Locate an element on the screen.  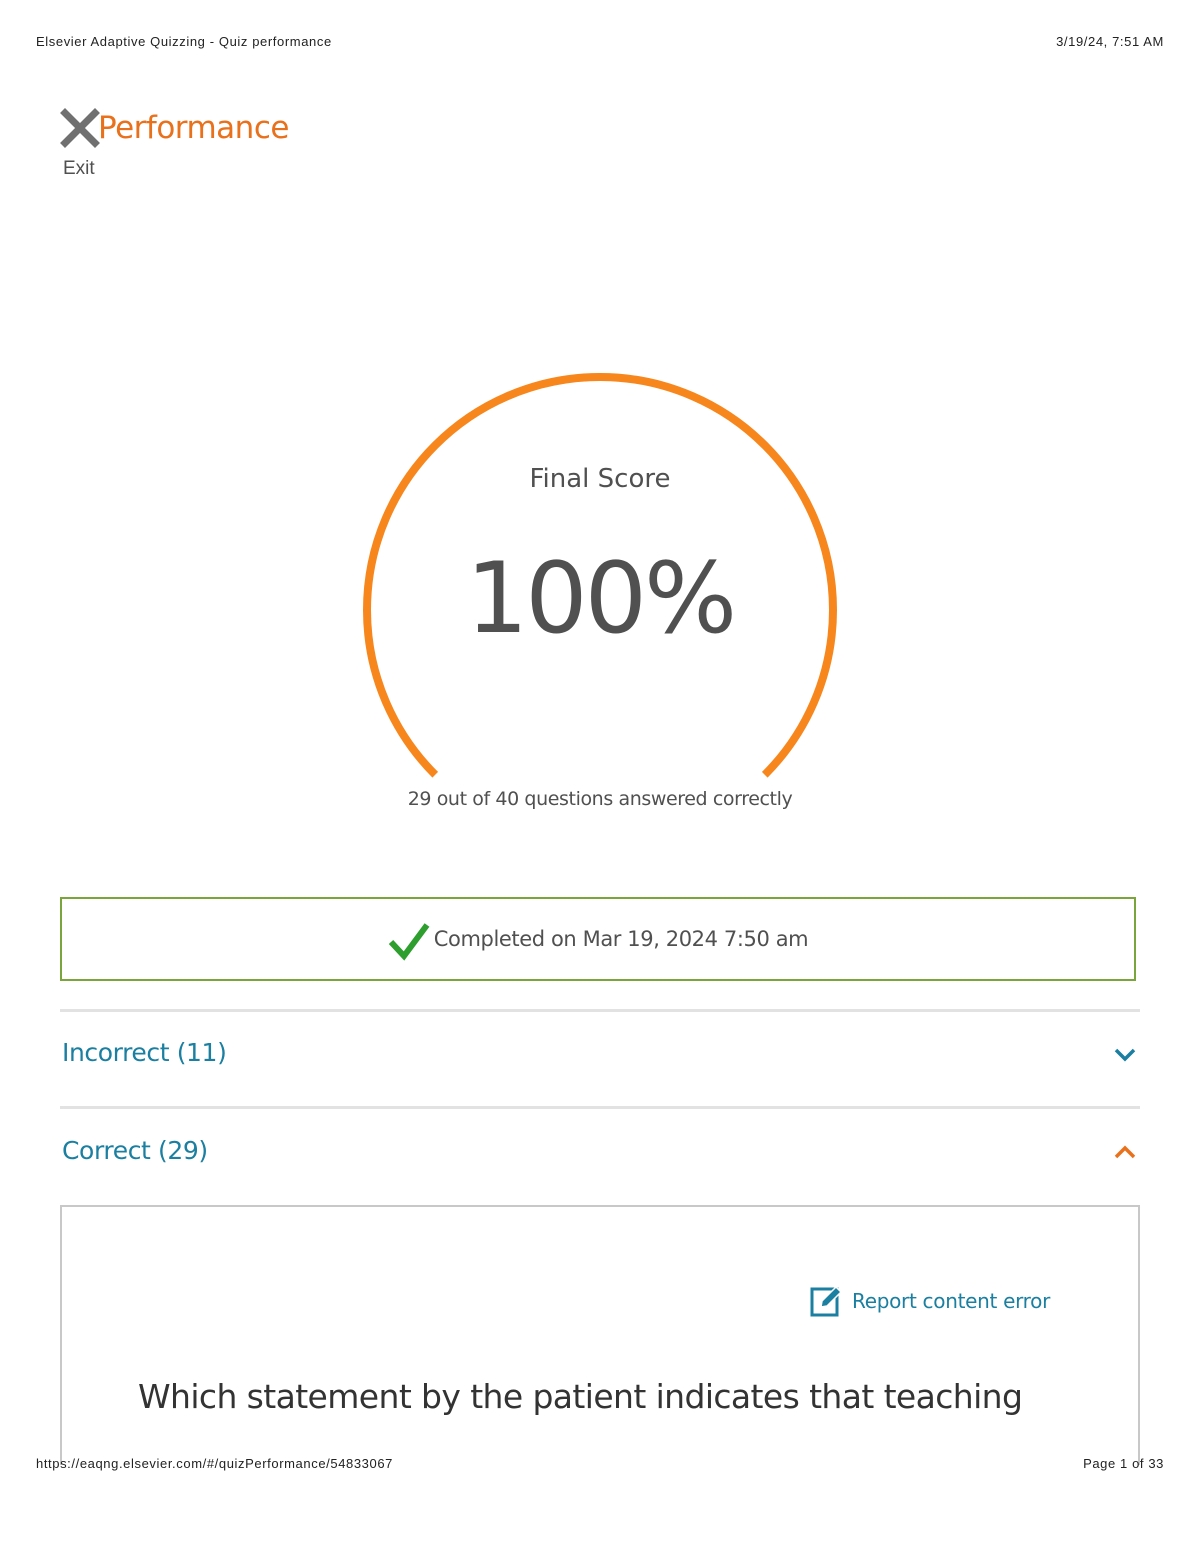
chevron-up-icon is located at coordinates (1125, 1152).